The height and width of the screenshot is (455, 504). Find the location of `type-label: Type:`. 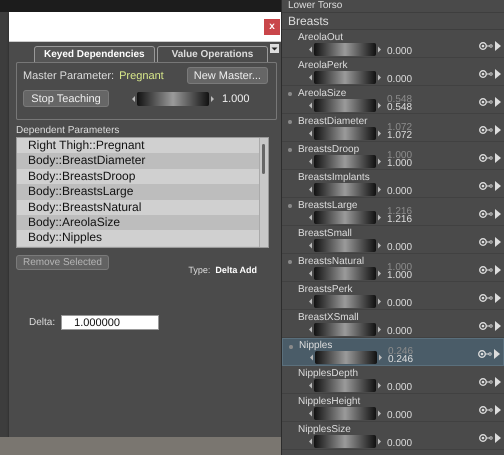

type-label: Type: is located at coordinates (199, 270).